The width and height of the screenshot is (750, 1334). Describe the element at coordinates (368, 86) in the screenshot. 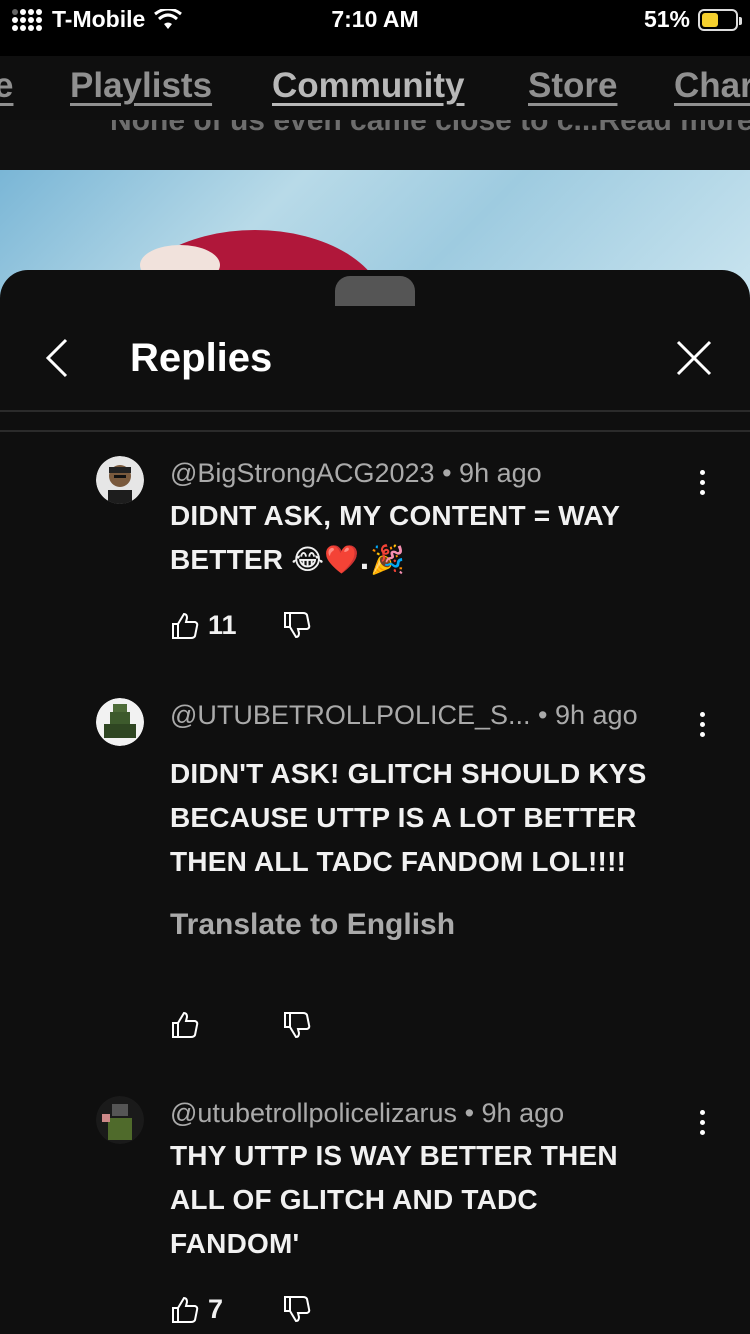

I see `tab-community: Community` at that location.